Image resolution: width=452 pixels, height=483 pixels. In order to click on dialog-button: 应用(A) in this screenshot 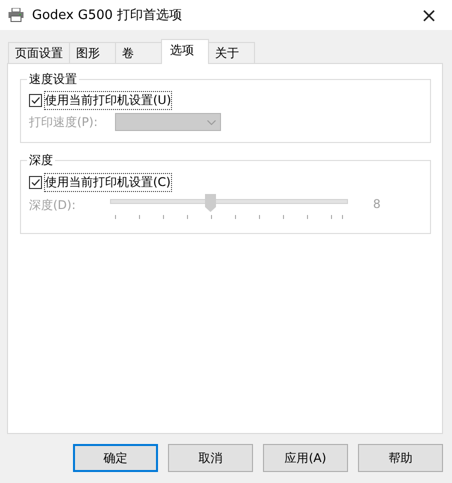, I will do `click(305, 458)`.